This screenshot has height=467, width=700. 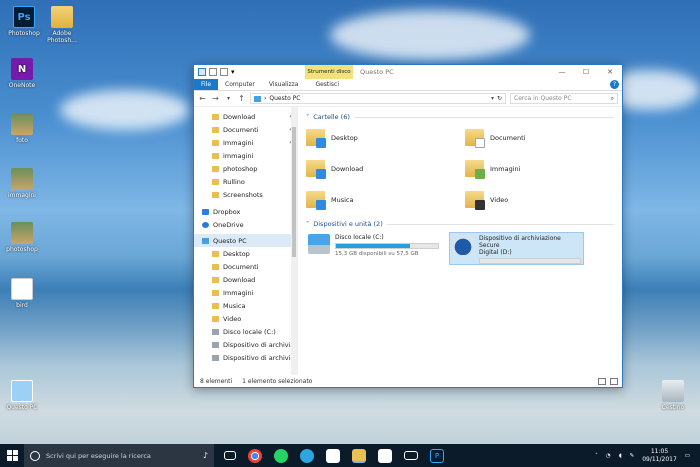 What do you see at coordinates (22, 391) in the screenshot?
I see `computer-icon` at bounding box center [22, 391].